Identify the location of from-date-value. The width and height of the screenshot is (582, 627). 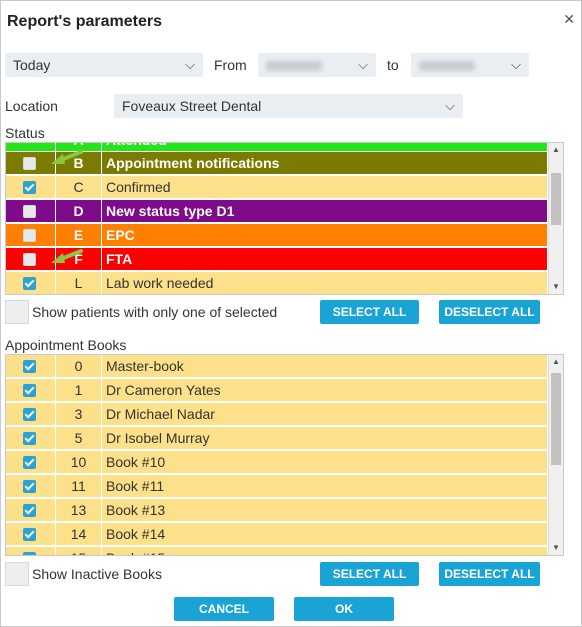
(294, 66).